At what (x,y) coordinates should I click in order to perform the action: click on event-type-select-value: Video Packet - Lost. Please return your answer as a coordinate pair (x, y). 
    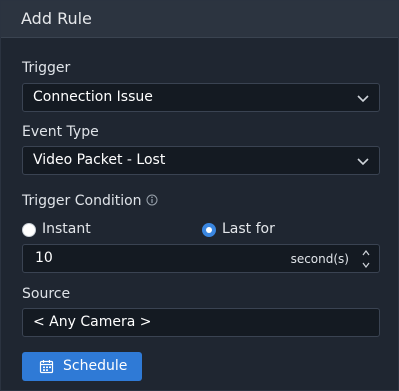
    Looking at the image, I should click on (99, 160).